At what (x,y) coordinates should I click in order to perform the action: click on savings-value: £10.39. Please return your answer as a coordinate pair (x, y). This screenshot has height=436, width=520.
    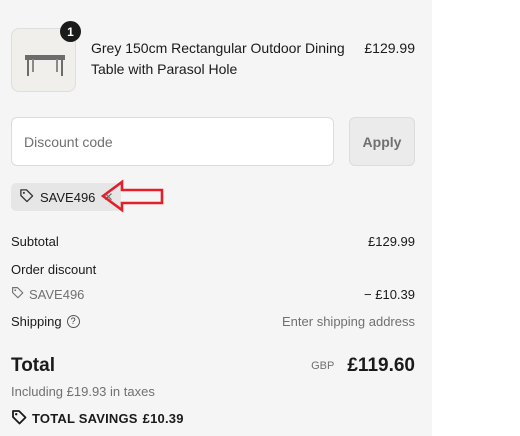
    Looking at the image, I should click on (163, 418).